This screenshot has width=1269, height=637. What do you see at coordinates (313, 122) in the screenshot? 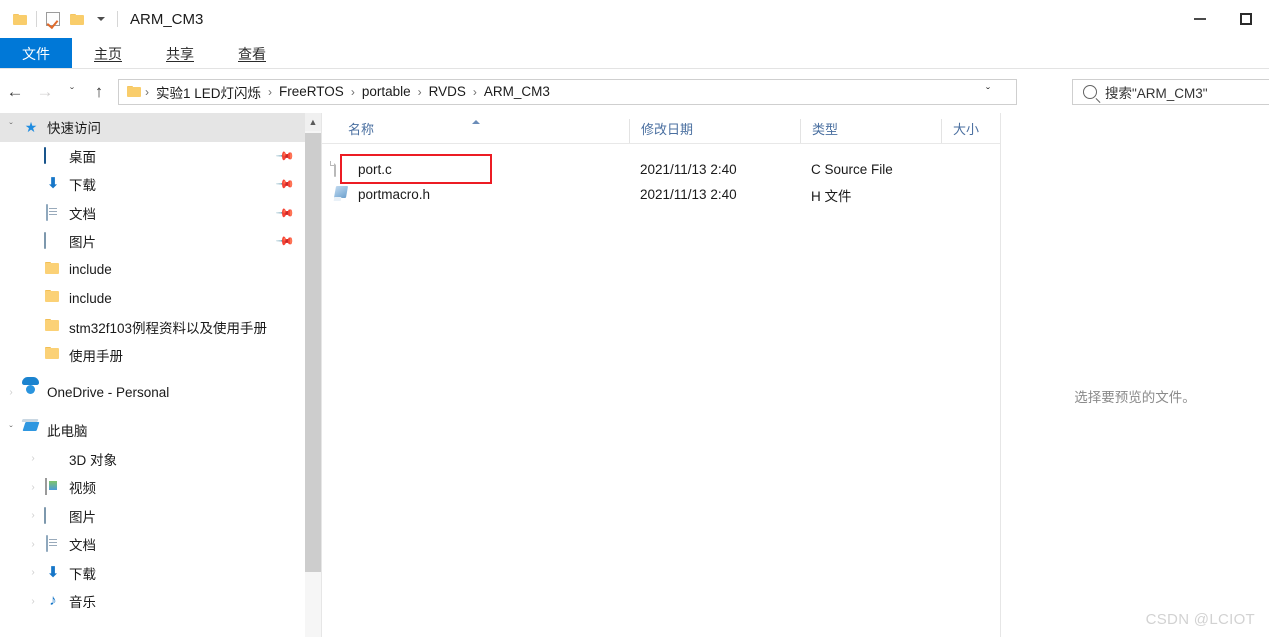
I see `scroll-up-icon: ▲` at bounding box center [313, 122].